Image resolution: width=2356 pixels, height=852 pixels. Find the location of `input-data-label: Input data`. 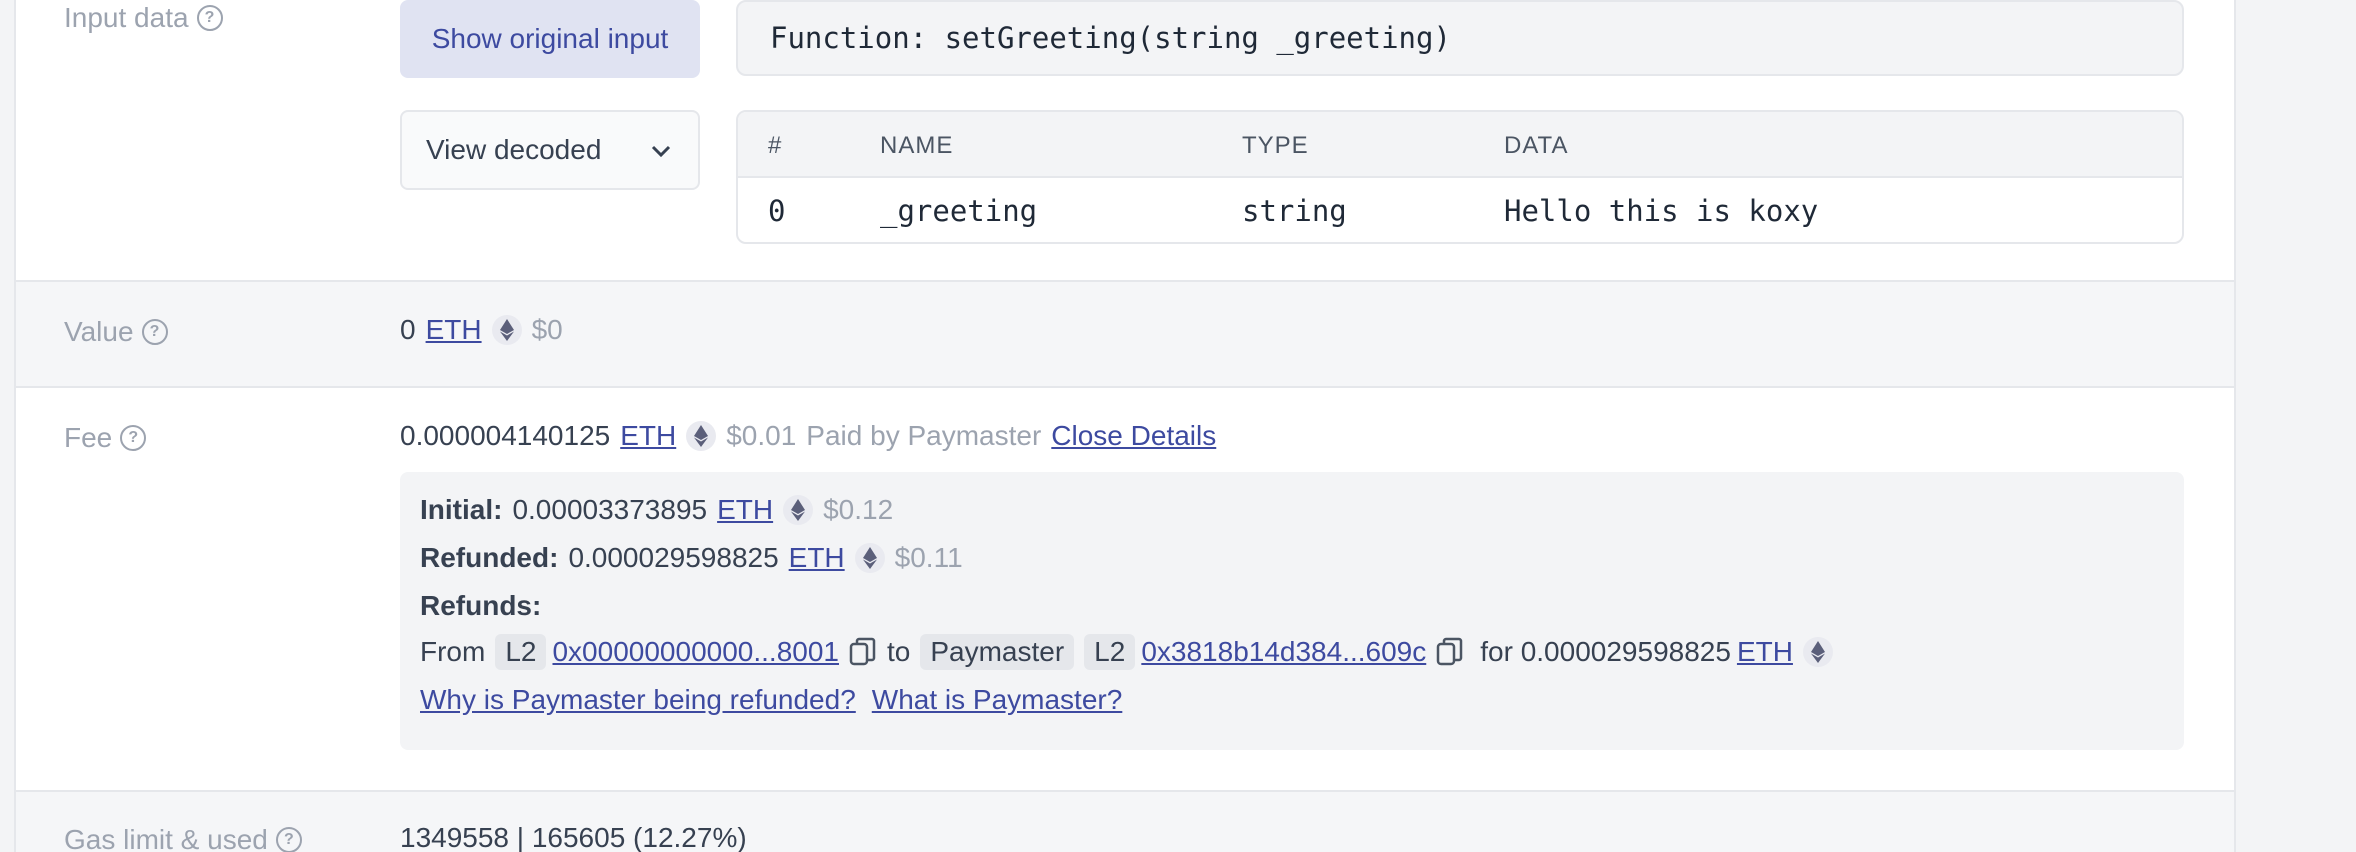

input-data-label: Input data is located at coordinates (126, 17).